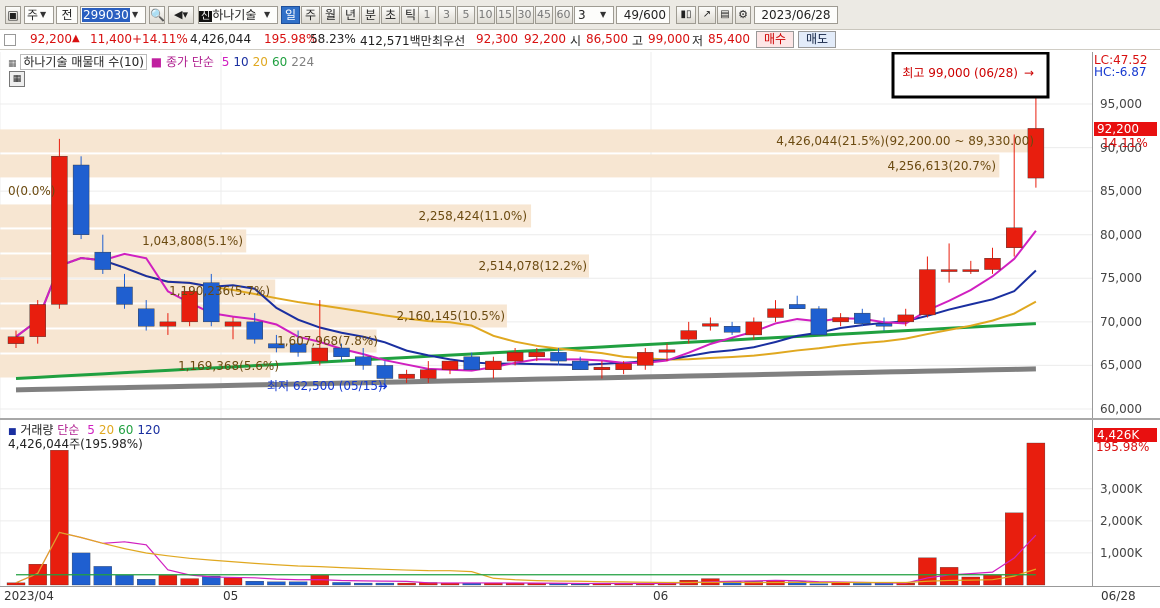 Image resolution: width=1160 pixels, height=608 pixels. Describe the element at coordinates (157, 15) in the screenshot. I see `search-icon: 🔍` at that location.